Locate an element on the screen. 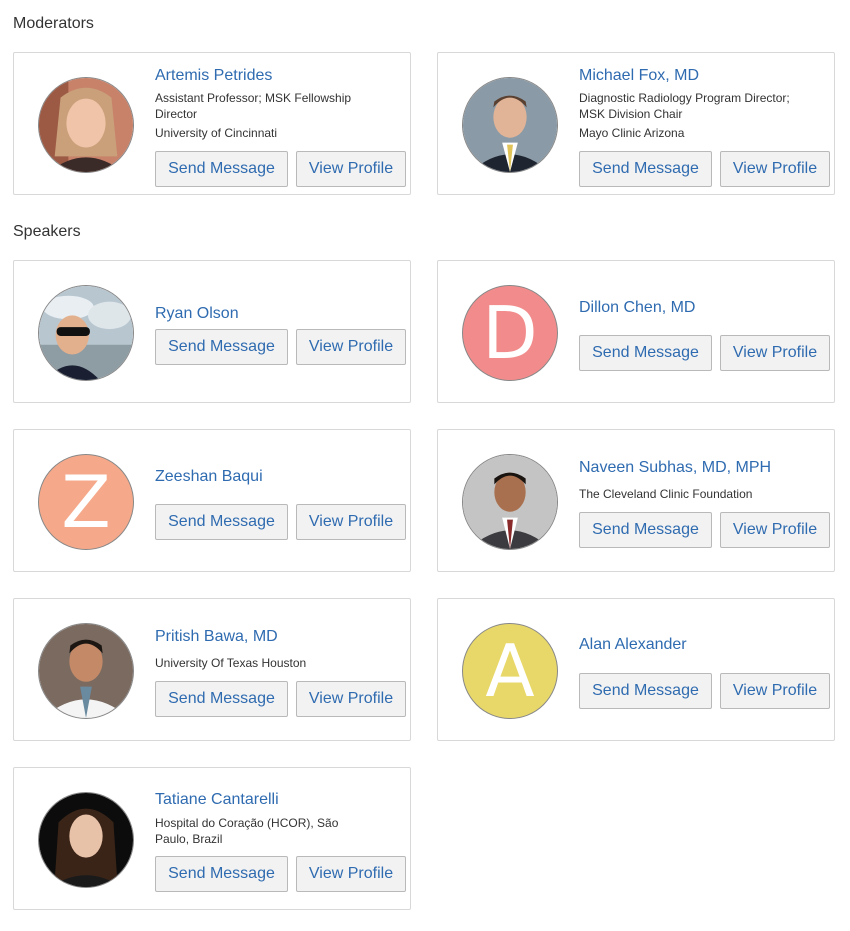  person-name: Alan Alexander is located at coordinates (699, 645).